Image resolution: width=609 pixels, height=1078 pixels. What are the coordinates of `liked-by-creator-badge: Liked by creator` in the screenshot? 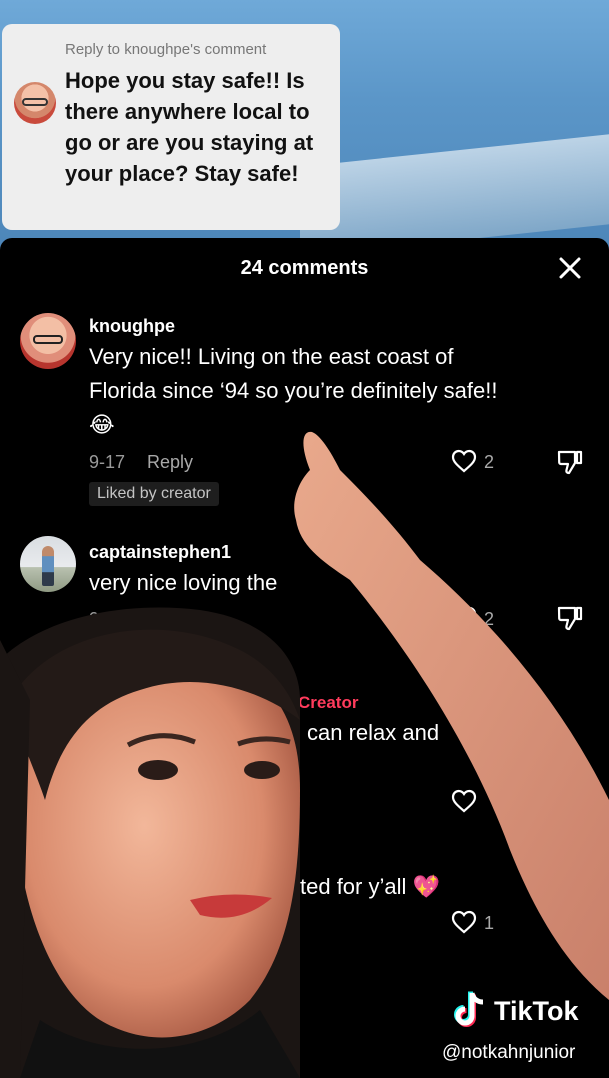 It's located at (154, 494).